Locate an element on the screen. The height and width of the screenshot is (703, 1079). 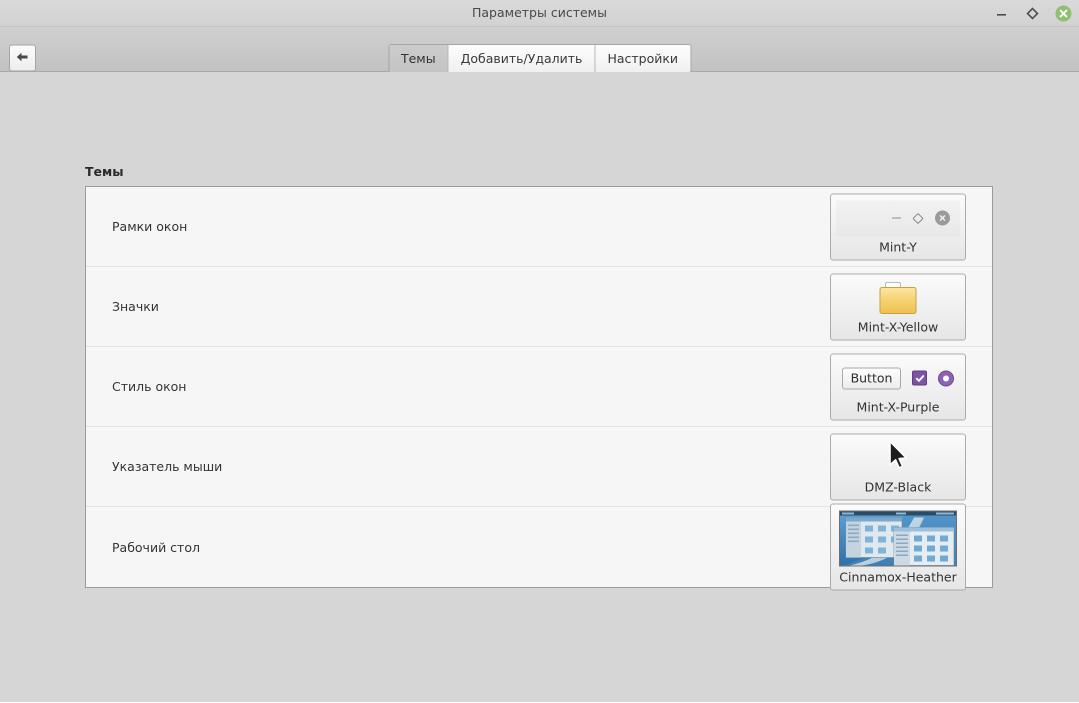
tab-themes: Темы is located at coordinates (418, 58).